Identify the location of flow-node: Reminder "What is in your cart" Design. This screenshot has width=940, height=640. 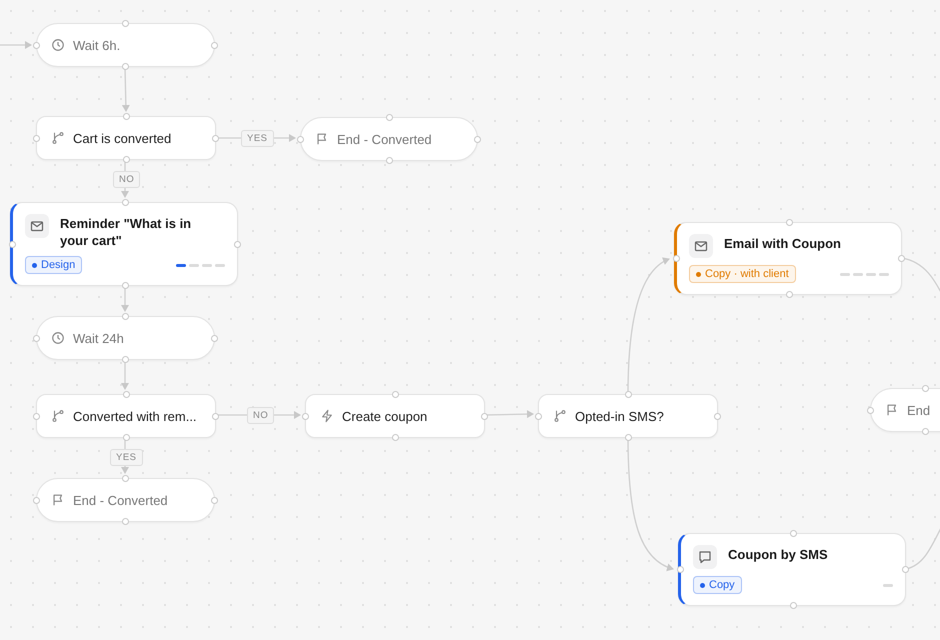
(124, 244).